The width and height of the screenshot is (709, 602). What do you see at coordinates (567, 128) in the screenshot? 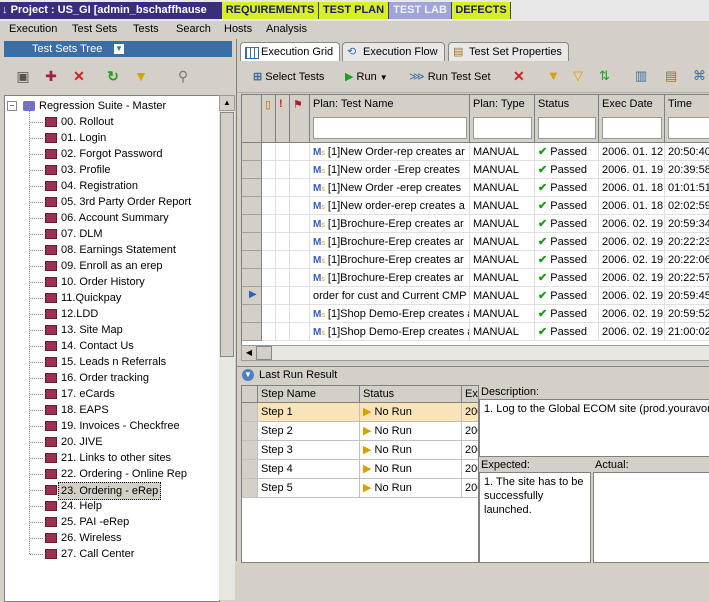
I see `status-filter` at bounding box center [567, 128].